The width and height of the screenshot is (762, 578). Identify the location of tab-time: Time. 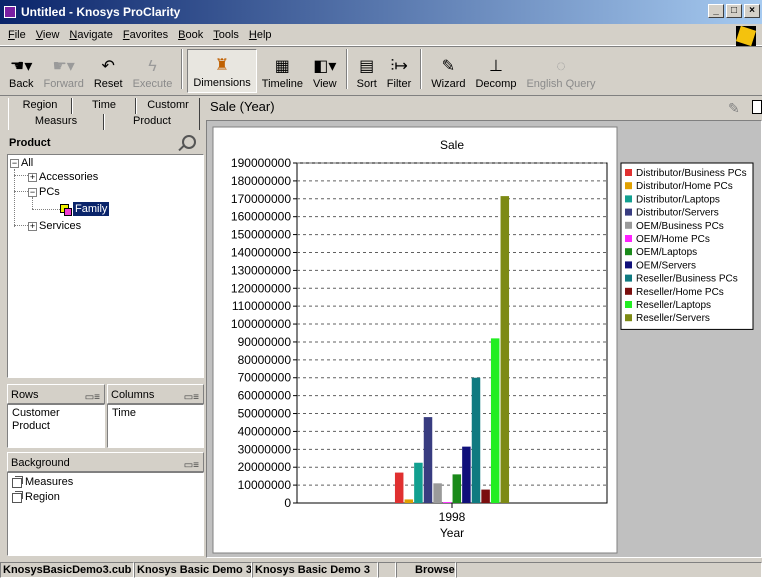
(104, 106).